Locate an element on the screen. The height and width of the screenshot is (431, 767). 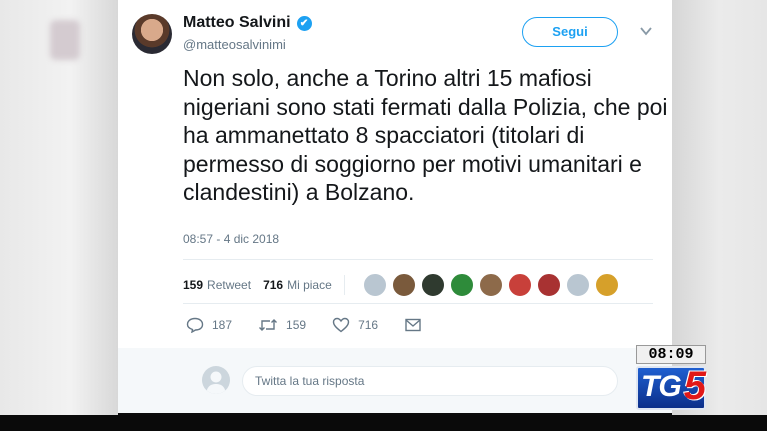
retweet-icon is located at coordinates (268, 325).